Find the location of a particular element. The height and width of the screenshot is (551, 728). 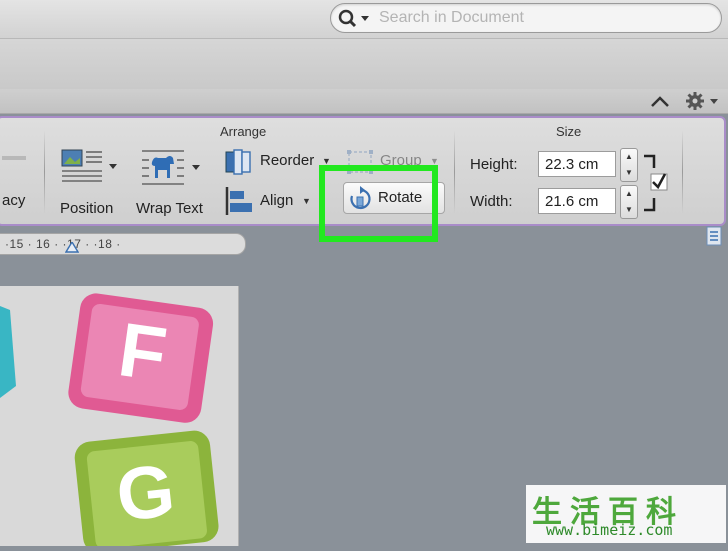

gear-icon is located at coordinates (702, 101).